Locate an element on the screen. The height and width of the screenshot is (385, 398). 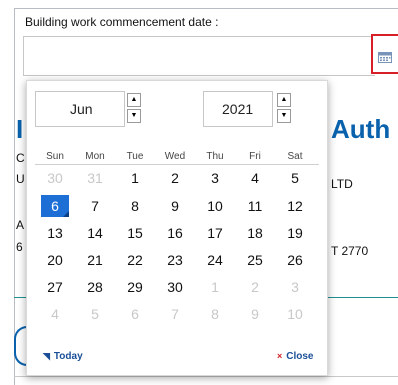
background-text: 6 is located at coordinates (19, 247).